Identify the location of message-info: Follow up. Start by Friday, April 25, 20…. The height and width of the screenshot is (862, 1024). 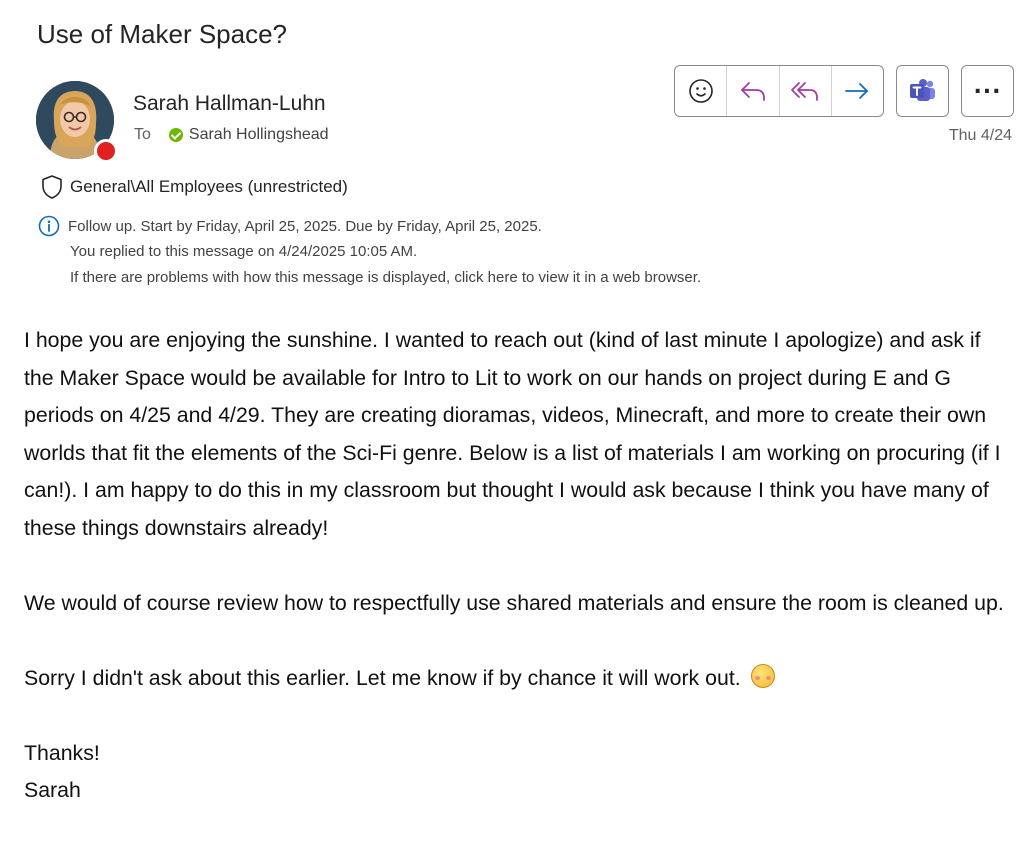
(369, 252).